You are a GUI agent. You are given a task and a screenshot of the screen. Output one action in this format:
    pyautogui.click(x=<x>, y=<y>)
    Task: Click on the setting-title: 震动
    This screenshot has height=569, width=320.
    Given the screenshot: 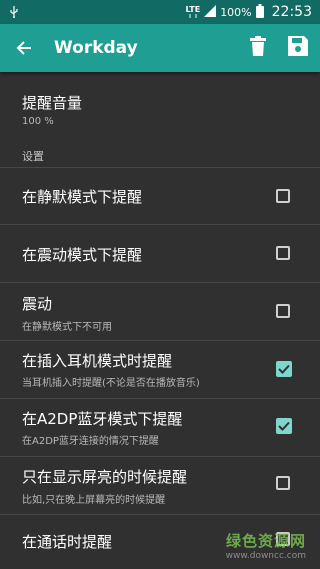 What is the action you would take?
    pyautogui.click(x=37, y=304)
    